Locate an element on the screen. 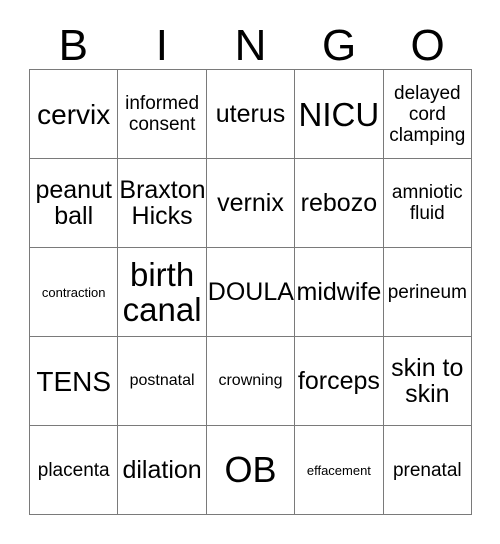 The image size is (500, 544). bingo-cell-label: prenatal is located at coordinates (427, 470).